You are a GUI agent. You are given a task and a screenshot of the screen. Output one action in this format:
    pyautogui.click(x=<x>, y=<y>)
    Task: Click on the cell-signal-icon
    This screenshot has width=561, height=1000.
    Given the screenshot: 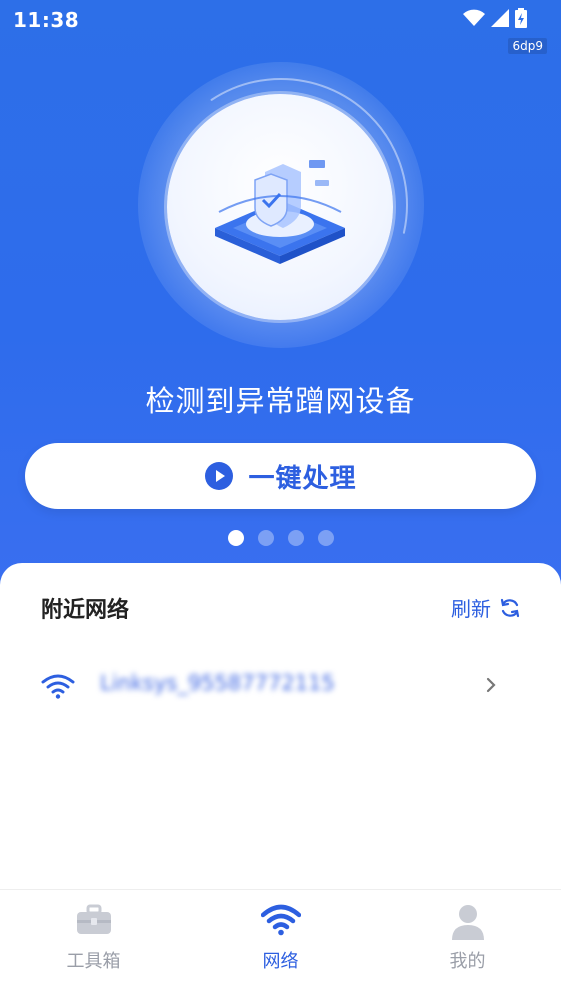 What is the action you would take?
    pyautogui.click(x=500, y=18)
    